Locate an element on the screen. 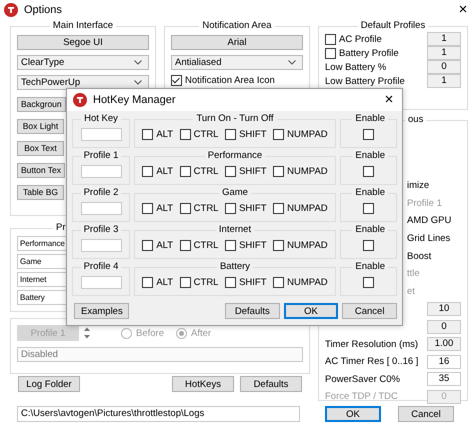  field-label: Force TDP / TDC is located at coordinates (362, 396).